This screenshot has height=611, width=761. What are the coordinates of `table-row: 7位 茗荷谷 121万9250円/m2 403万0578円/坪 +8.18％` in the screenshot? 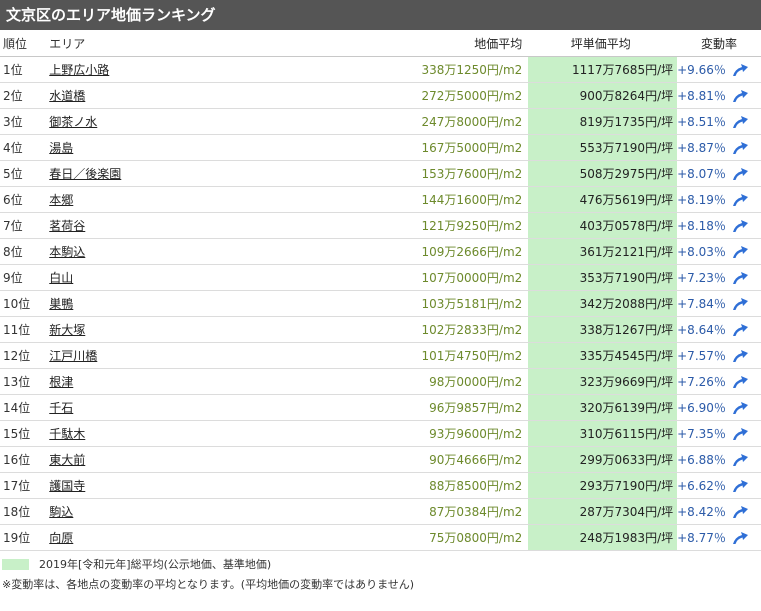 It's located at (380, 225).